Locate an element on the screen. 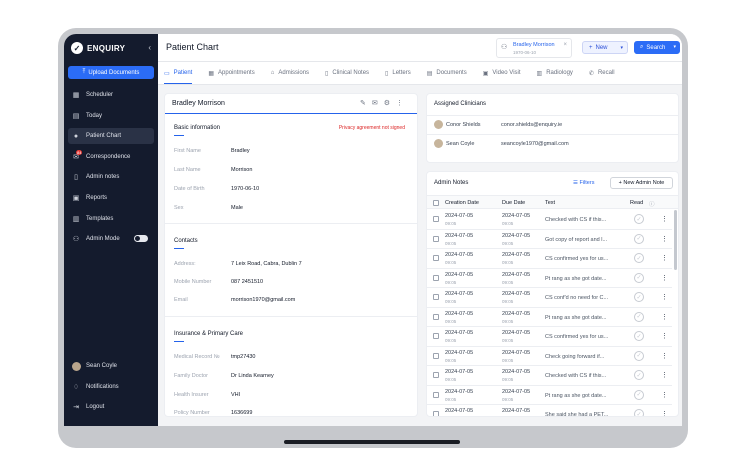 The height and width of the screenshot is (476, 745). sidebar-item-templates: ▥ Templates is located at coordinates (111, 219).